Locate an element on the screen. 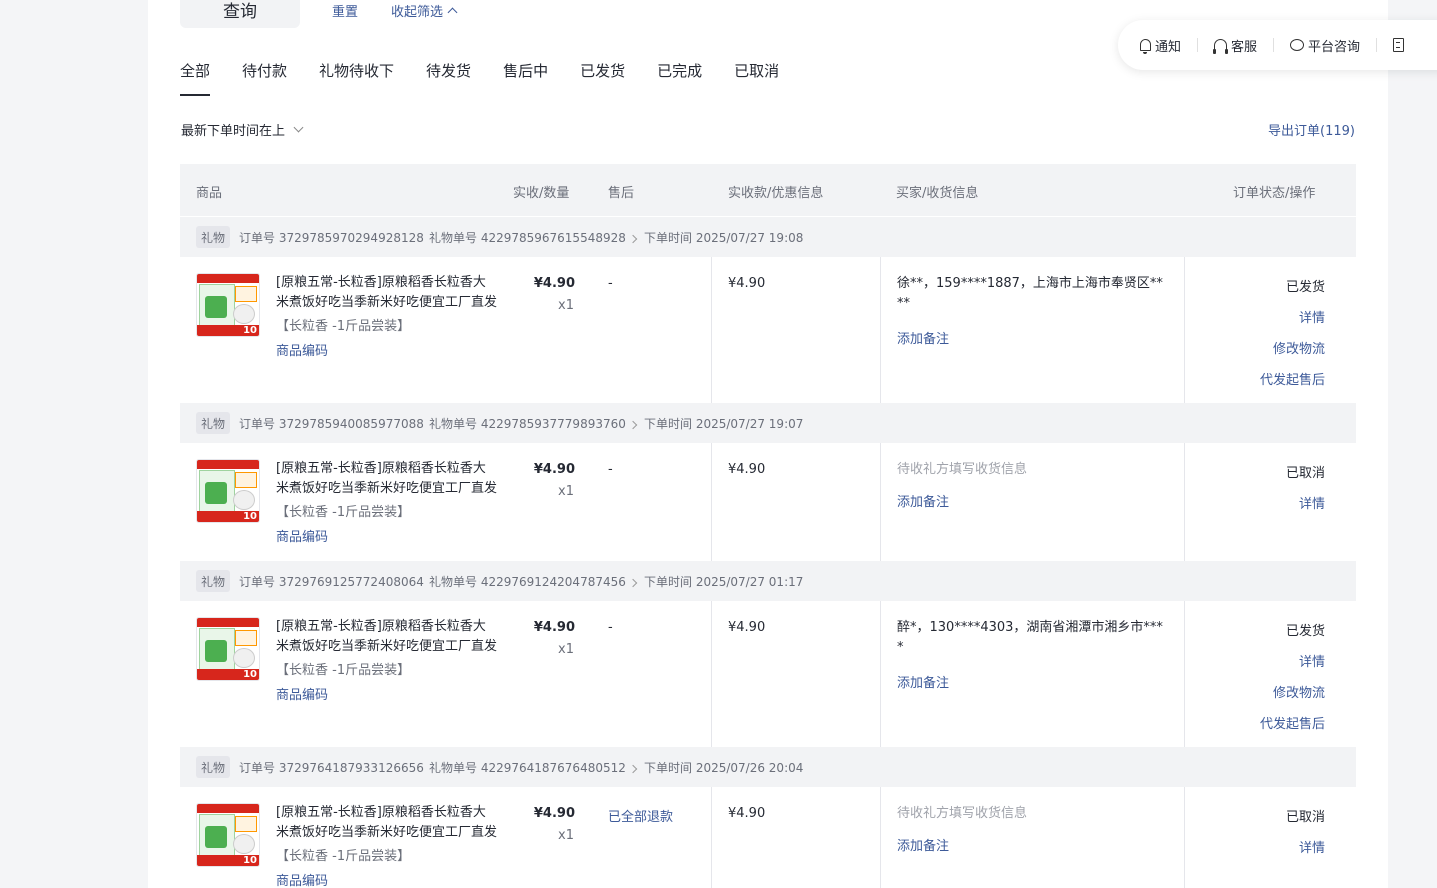  gift-number-link: 礼物单号 4229785967615548928 is located at coordinates (533, 237).